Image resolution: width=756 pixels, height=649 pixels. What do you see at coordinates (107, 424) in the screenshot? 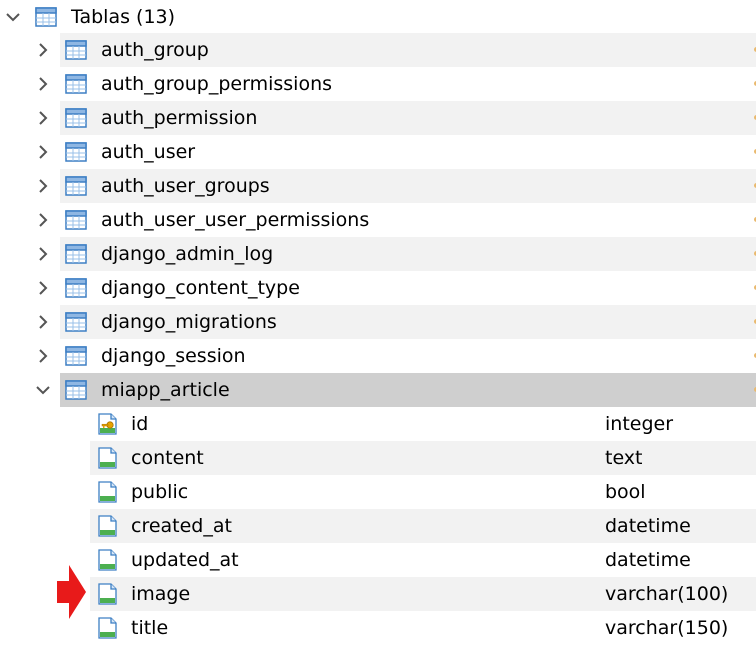
I see `primary-key-column-icon` at bounding box center [107, 424].